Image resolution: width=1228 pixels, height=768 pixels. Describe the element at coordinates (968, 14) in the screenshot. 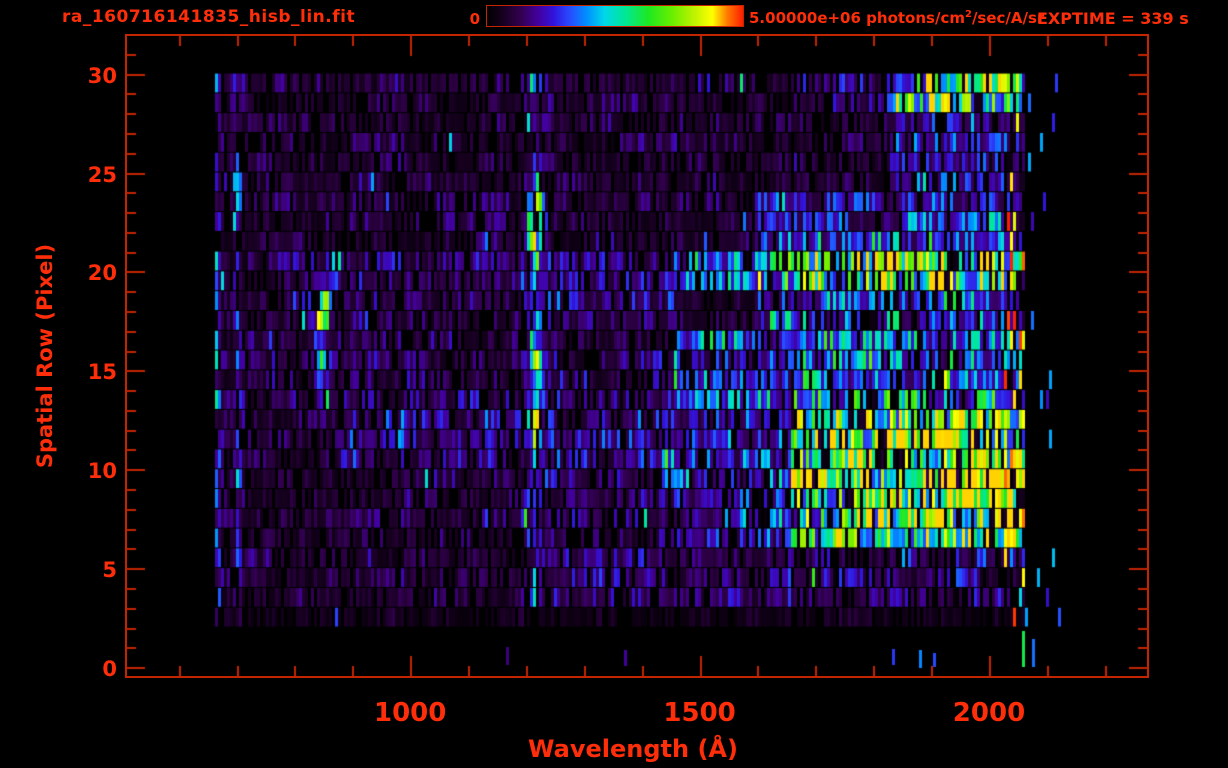

I see `colorbar-units-superscript: 2` at that location.